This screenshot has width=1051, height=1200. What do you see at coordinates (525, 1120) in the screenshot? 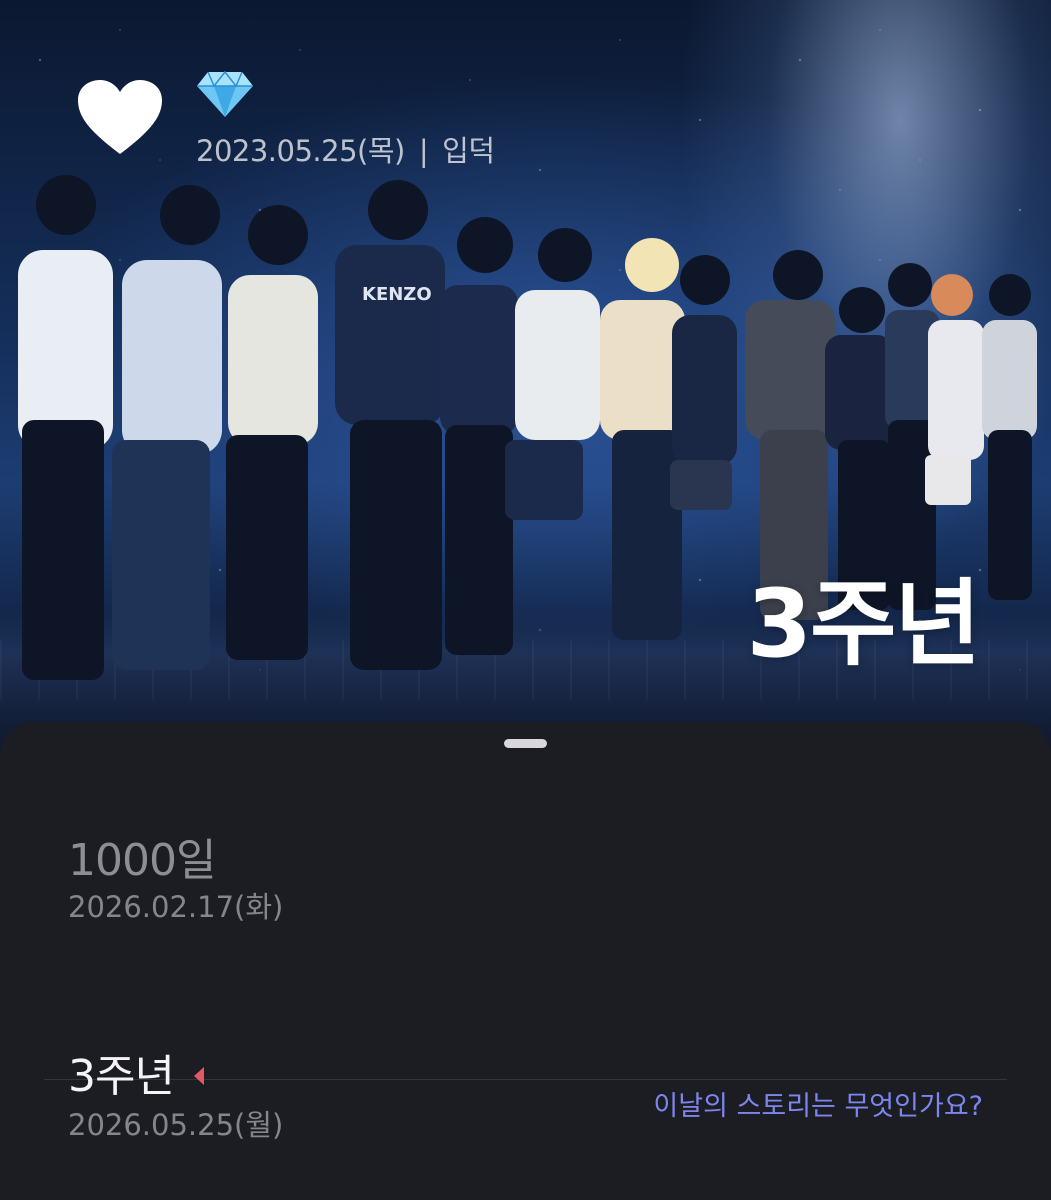
I see `anniversary-item-3rd-year: 3주년 2026.05.25(월) 이날의 스토리는 무엇인가요?` at bounding box center [525, 1120].